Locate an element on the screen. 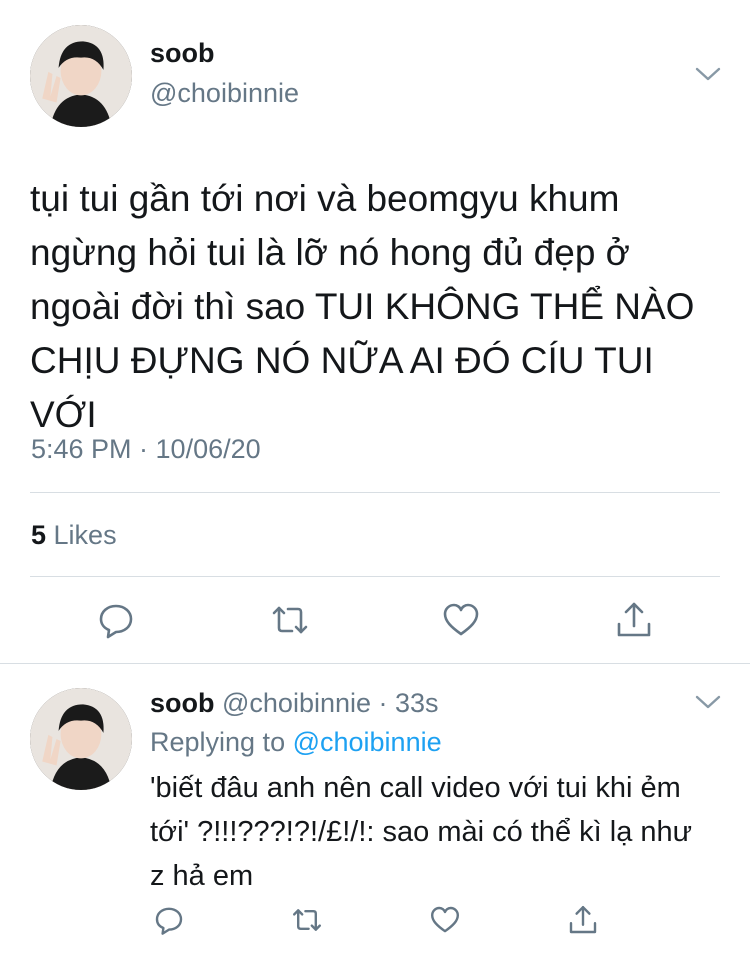 The image size is (750, 957). tweet-separator is located at coordinates (375, 663).